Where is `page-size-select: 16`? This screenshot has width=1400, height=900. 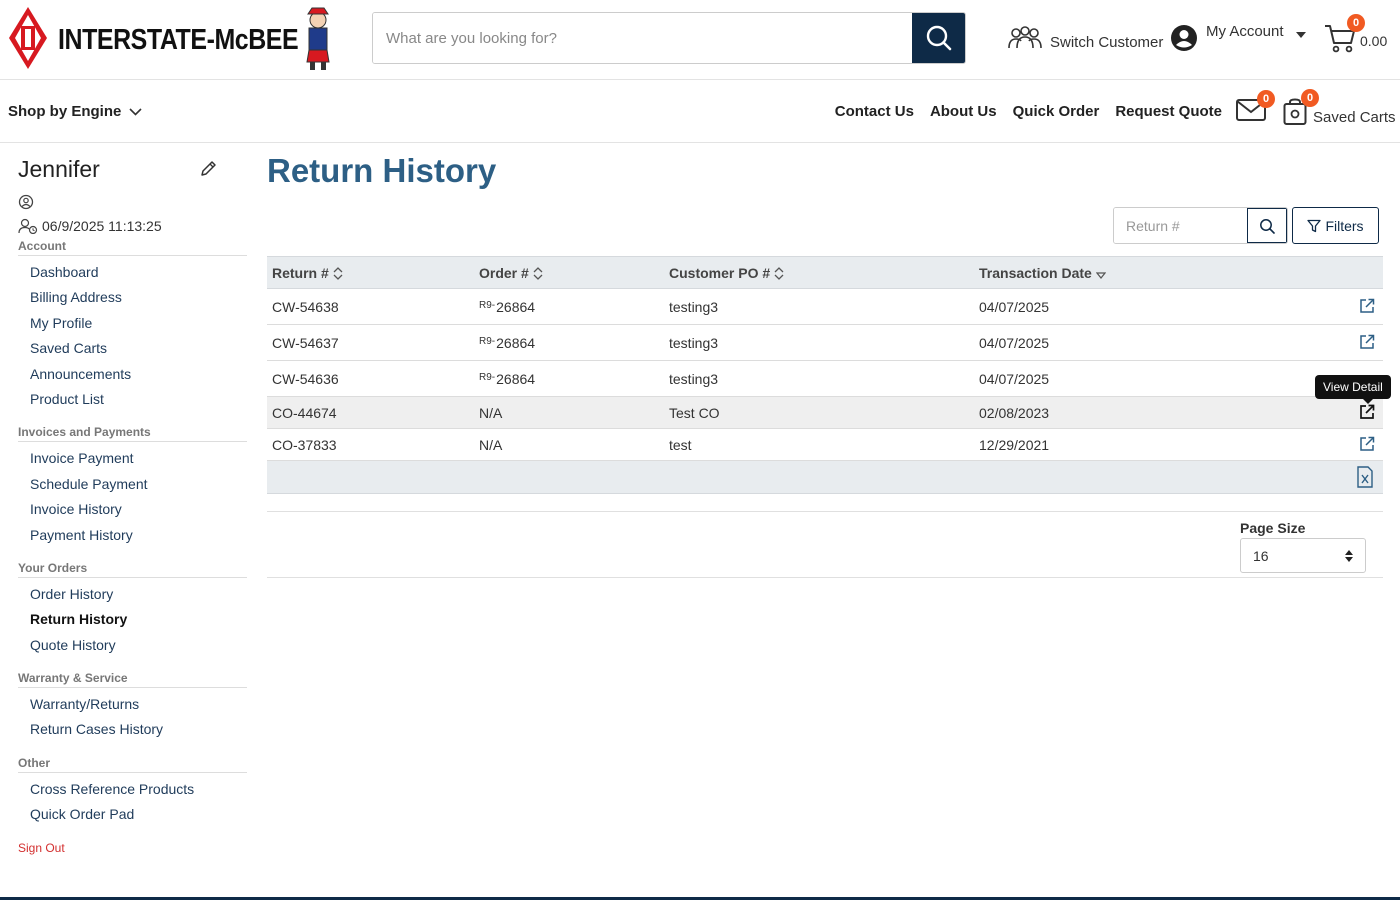
page-size-select: 16 is located at coordinates (1303, 555).